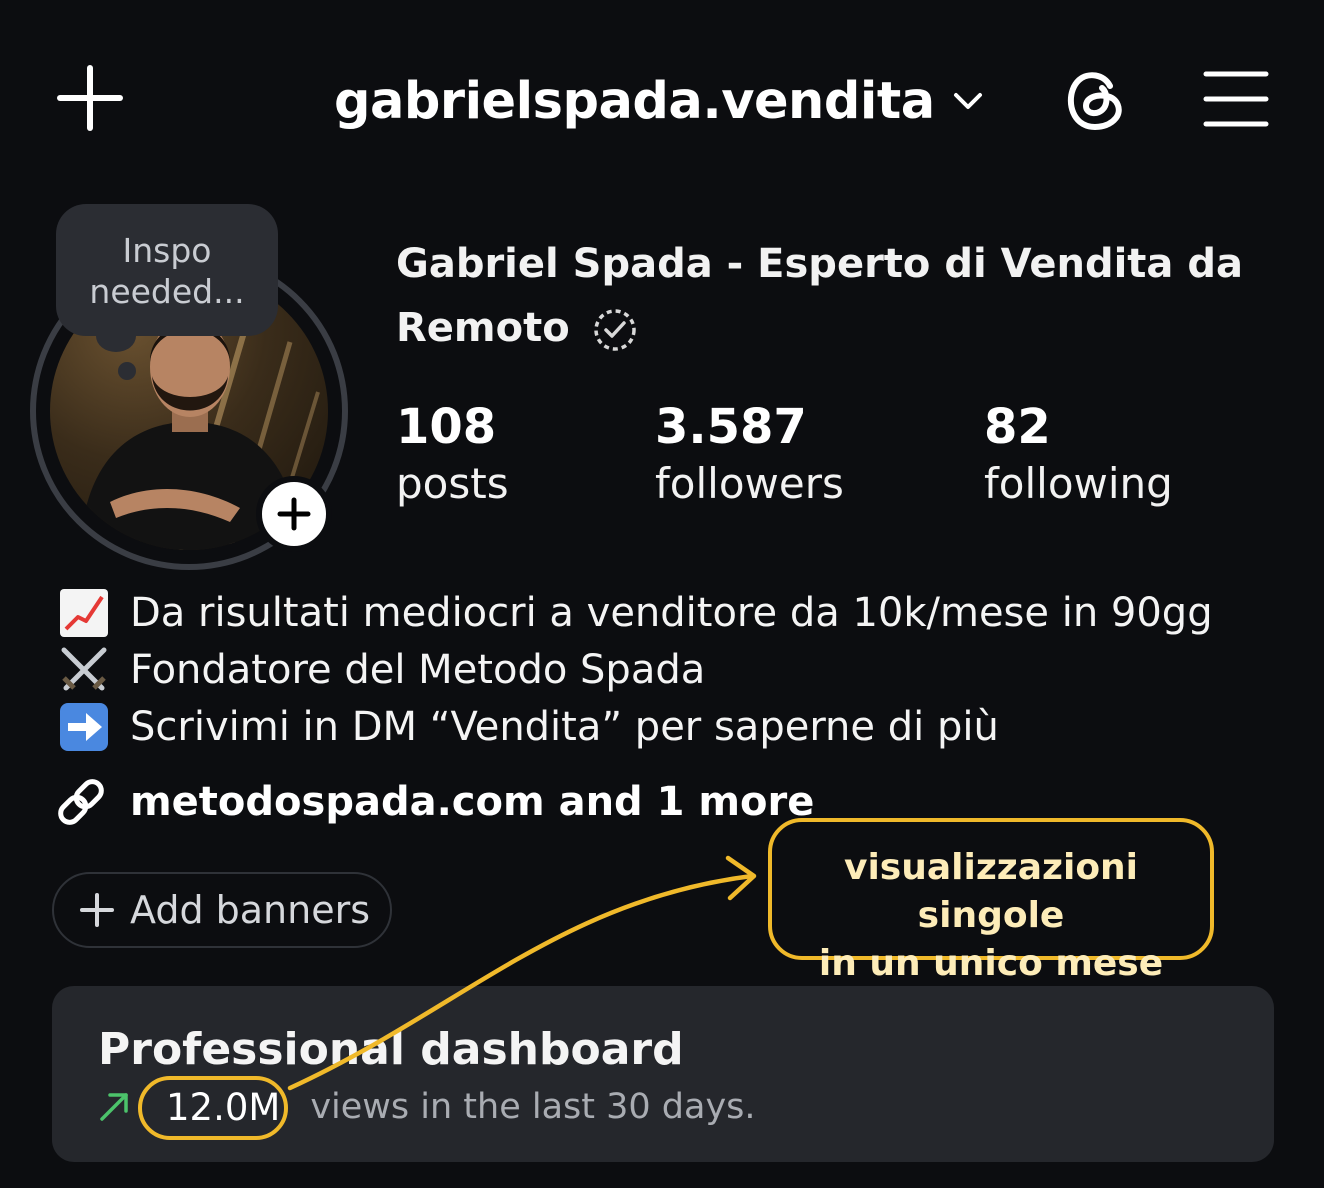  I want to click on threads-button, so click(1094, 100).